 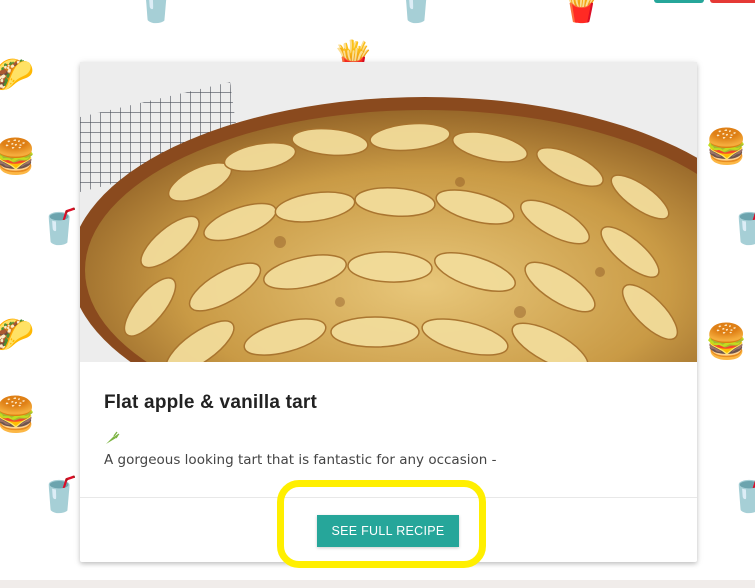 I want to click on carrot-icon, so click(x=113, y=437).